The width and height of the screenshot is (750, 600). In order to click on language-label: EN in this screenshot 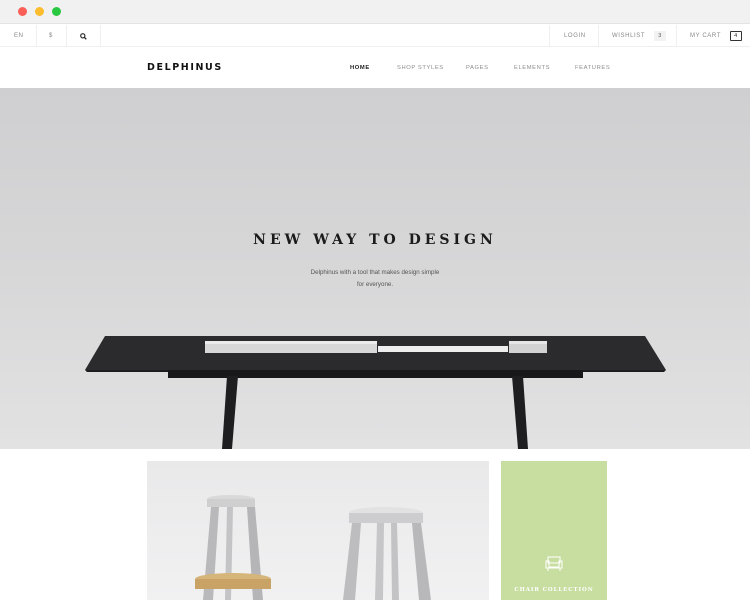, I will do `click(19, 36)`.